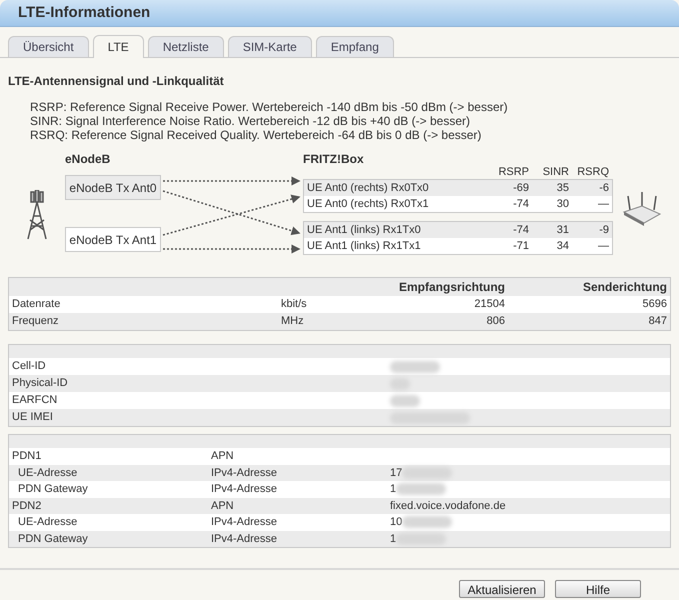 The width and height of the screenshot is (679, 600). I want to click on unit: kbit/s, so click(294, 304).